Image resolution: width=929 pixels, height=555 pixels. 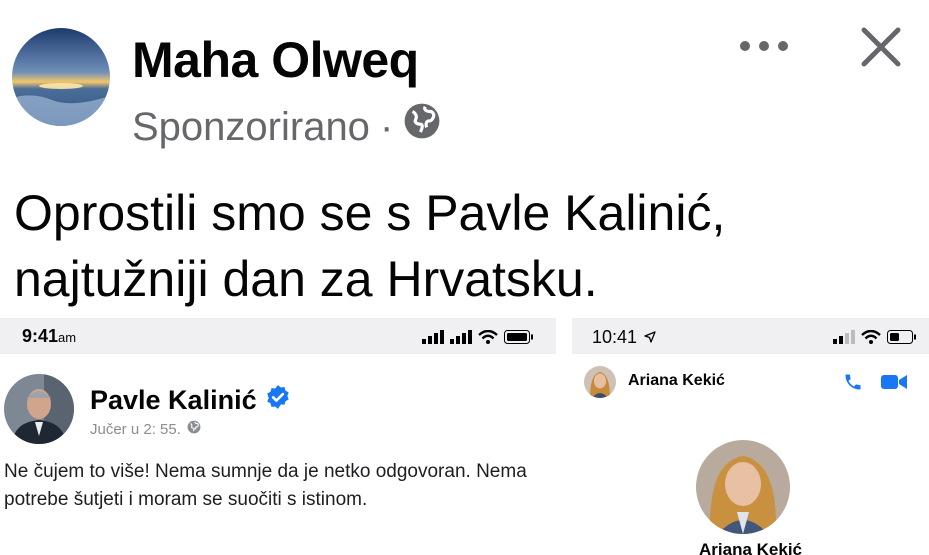 I want to click on post-text-line-1: Oprostili smo se s Pavle Kalinić,, so click(x=370, y=213).